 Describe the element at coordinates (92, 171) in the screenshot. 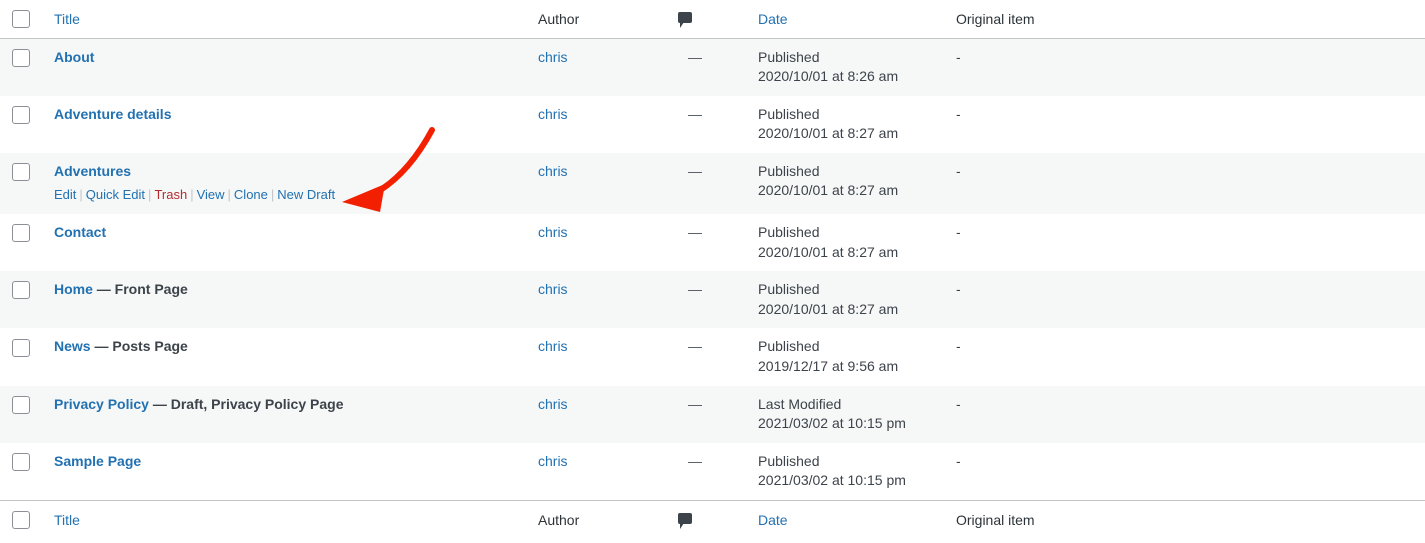

I see `page-title-link: Adventures` at that location.